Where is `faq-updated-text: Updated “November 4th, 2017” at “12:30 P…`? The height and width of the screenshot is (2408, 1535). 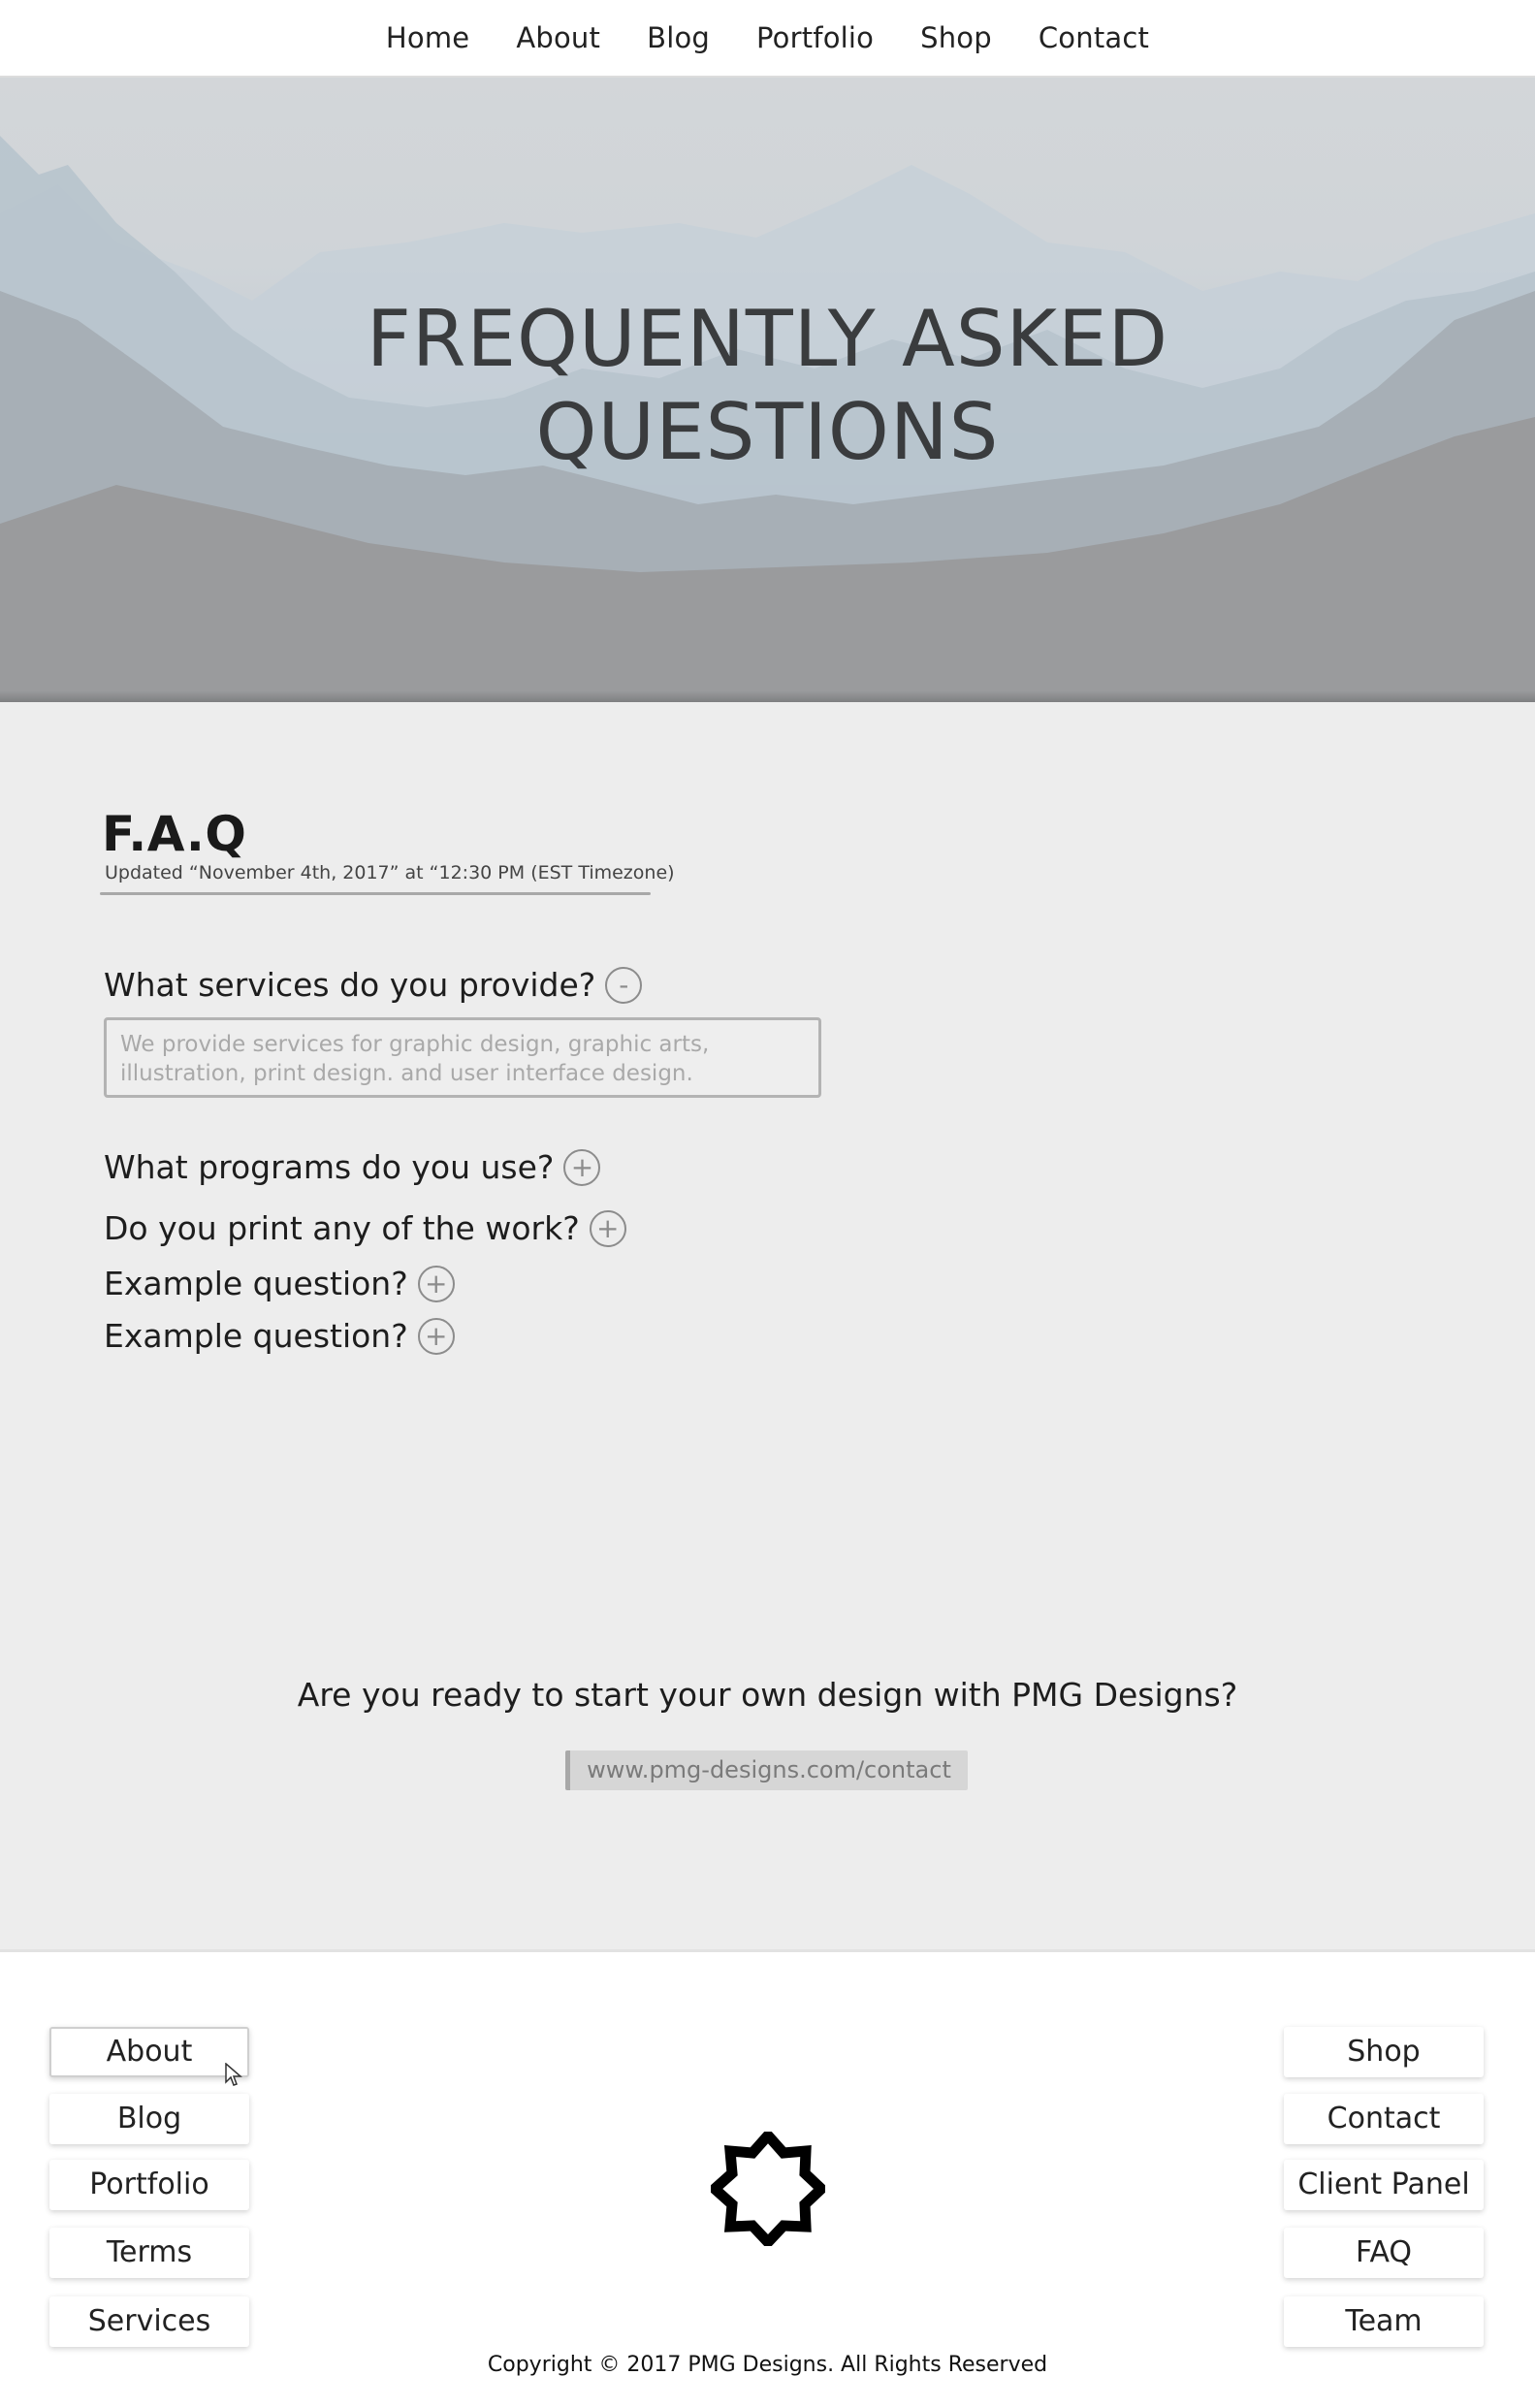 faq-updated-text: Updated “November 4th, 2017” at “12:30 P… is located at coordinates (390, 872).